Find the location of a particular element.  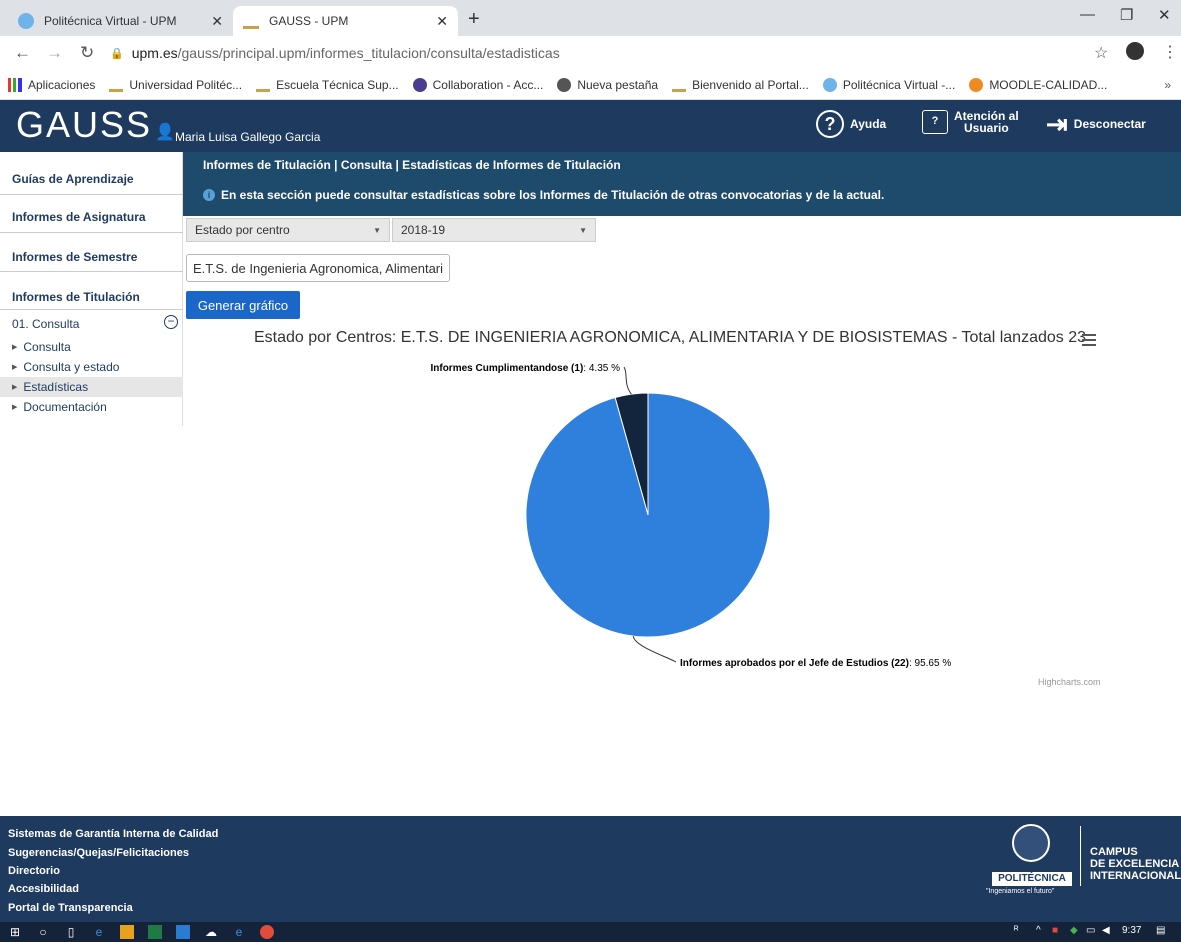

footer-link-directorio: Directorio is located at coordinates (34, 871).